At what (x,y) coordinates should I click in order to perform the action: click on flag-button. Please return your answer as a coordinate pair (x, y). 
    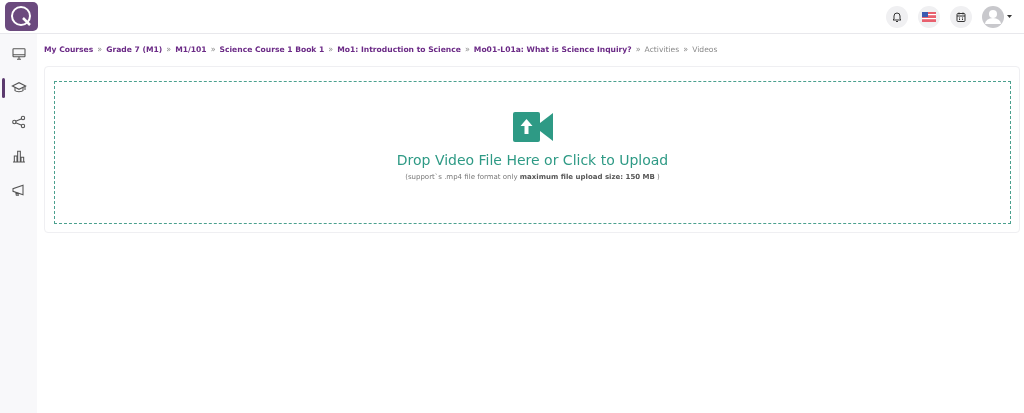
    Looking at the image, I should click on (929, 16).